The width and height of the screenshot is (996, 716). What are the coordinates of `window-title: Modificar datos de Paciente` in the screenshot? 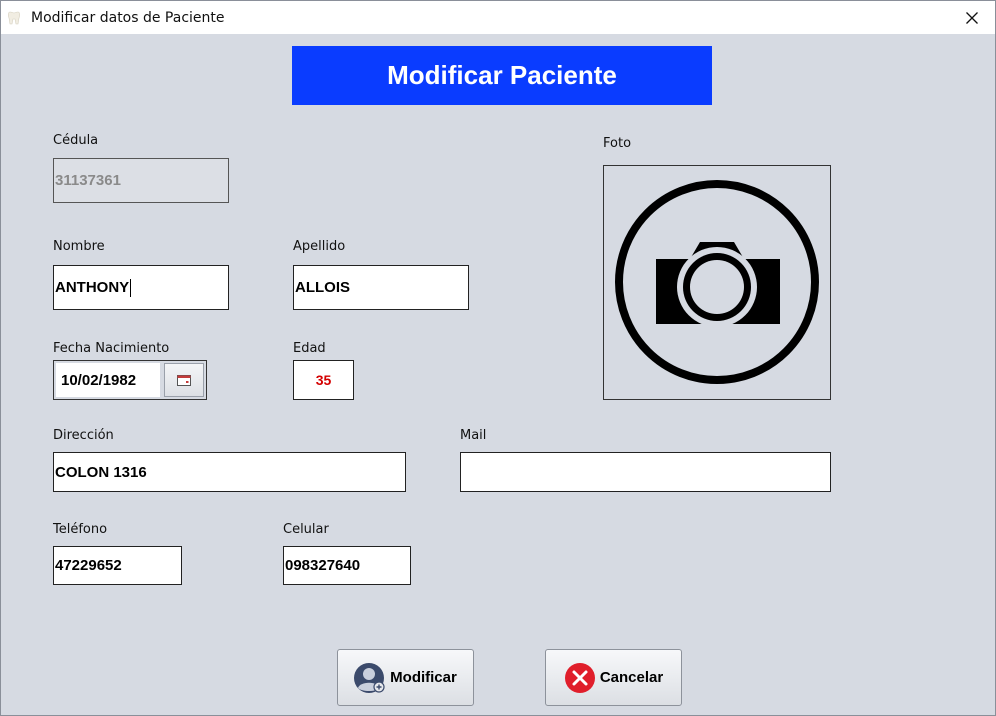 It's located at (128, 18).